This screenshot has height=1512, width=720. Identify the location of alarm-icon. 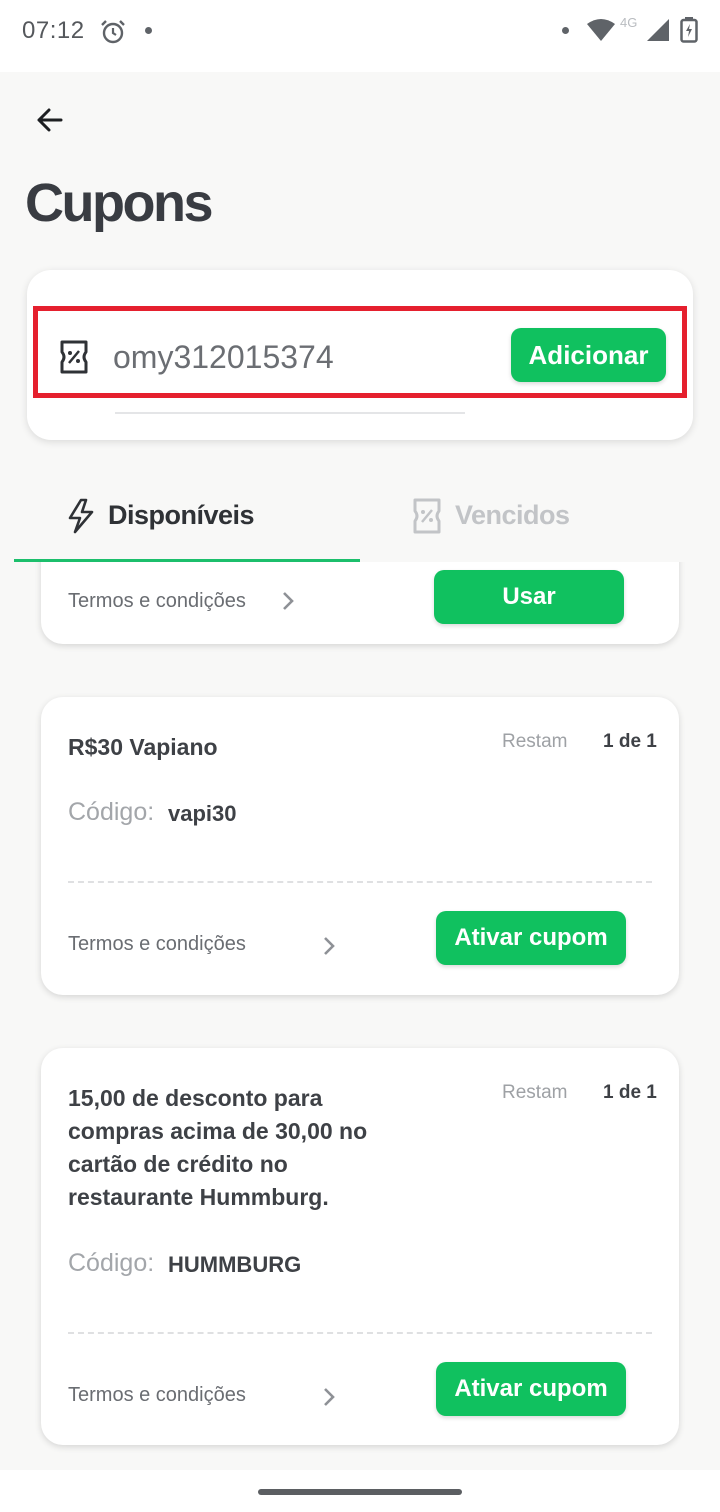
(113, 32).